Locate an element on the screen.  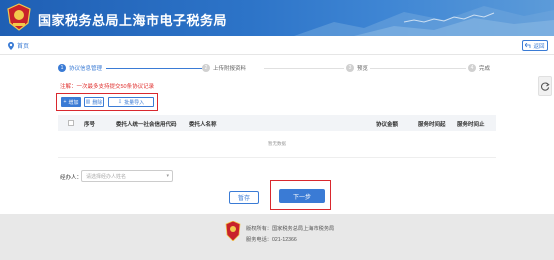
refresh-icon is located at coordinates (545, 86).